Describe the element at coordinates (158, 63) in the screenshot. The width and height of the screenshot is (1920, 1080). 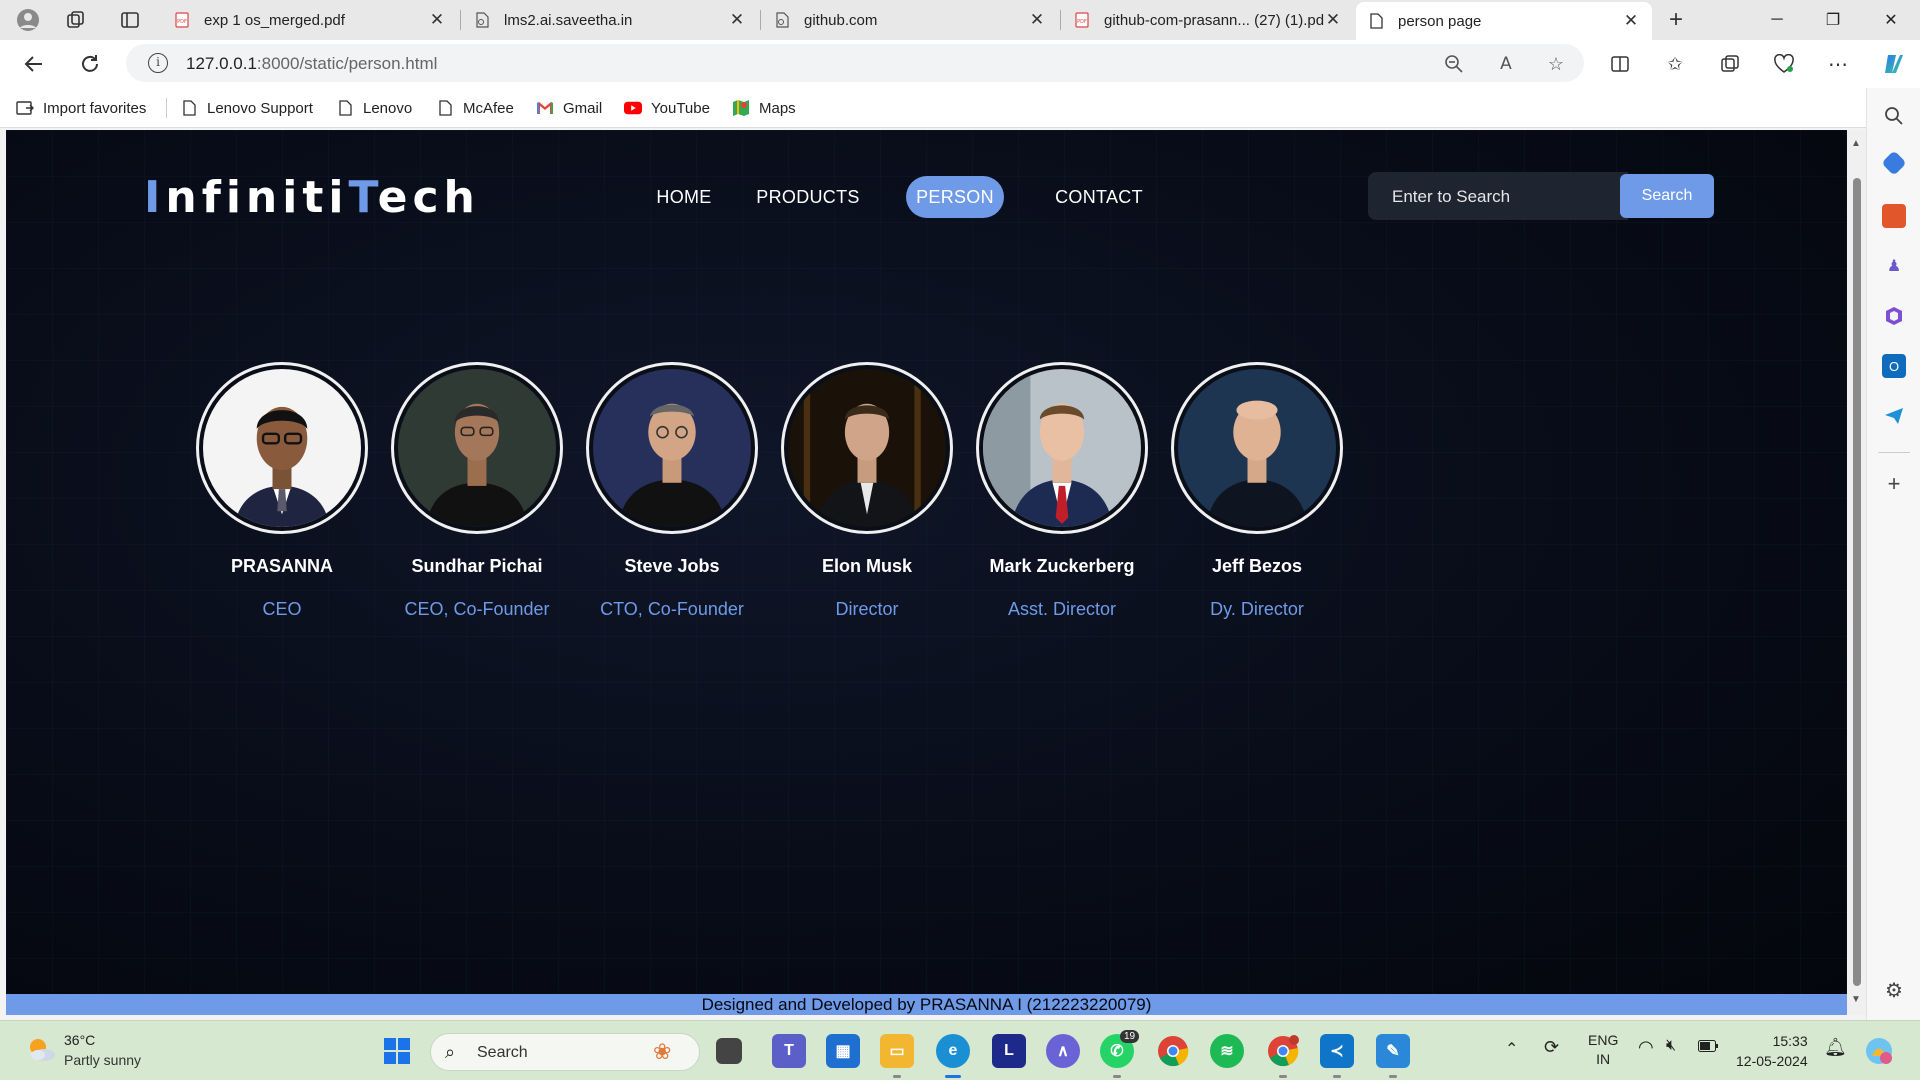
I see `site-info-icon: i` at that location.